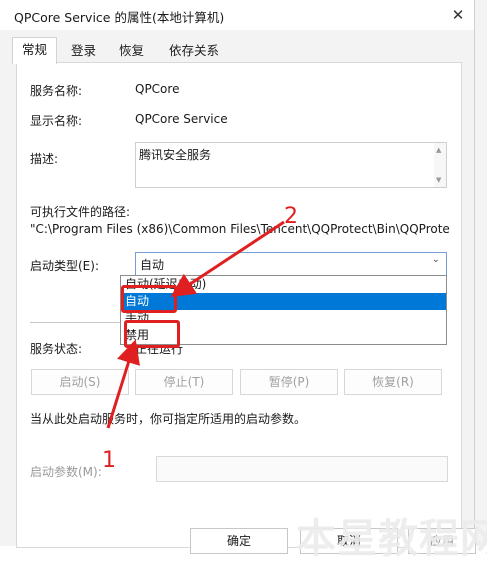 This screenshot has height=564, width=487. I want to click on tab-general: 常规, so click(35, 50).